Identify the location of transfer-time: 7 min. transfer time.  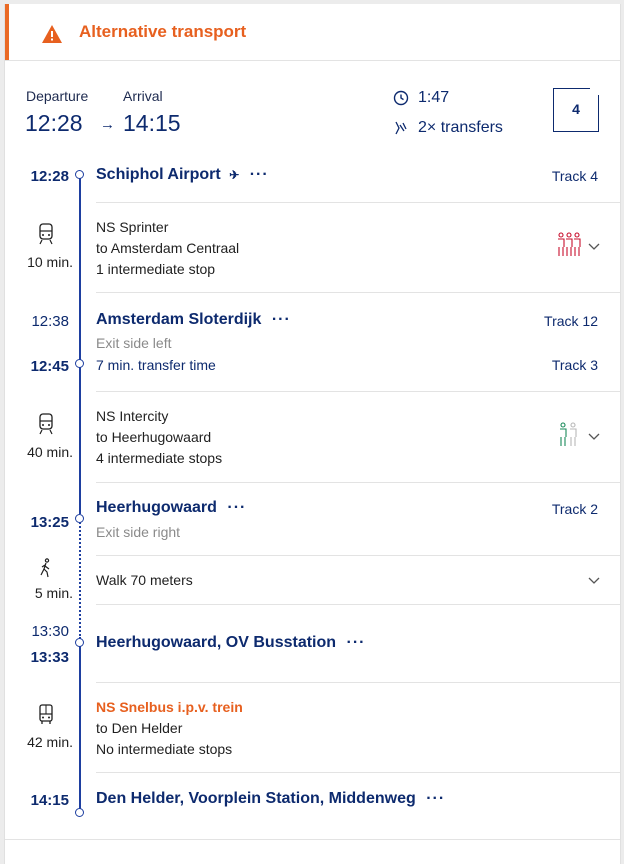
(156, 365).